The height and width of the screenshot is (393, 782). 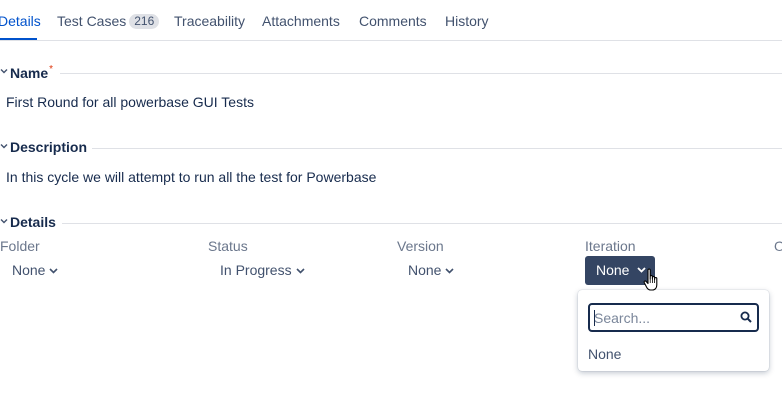 I want to click on tab-details: Details, so click(x=20, y=21).